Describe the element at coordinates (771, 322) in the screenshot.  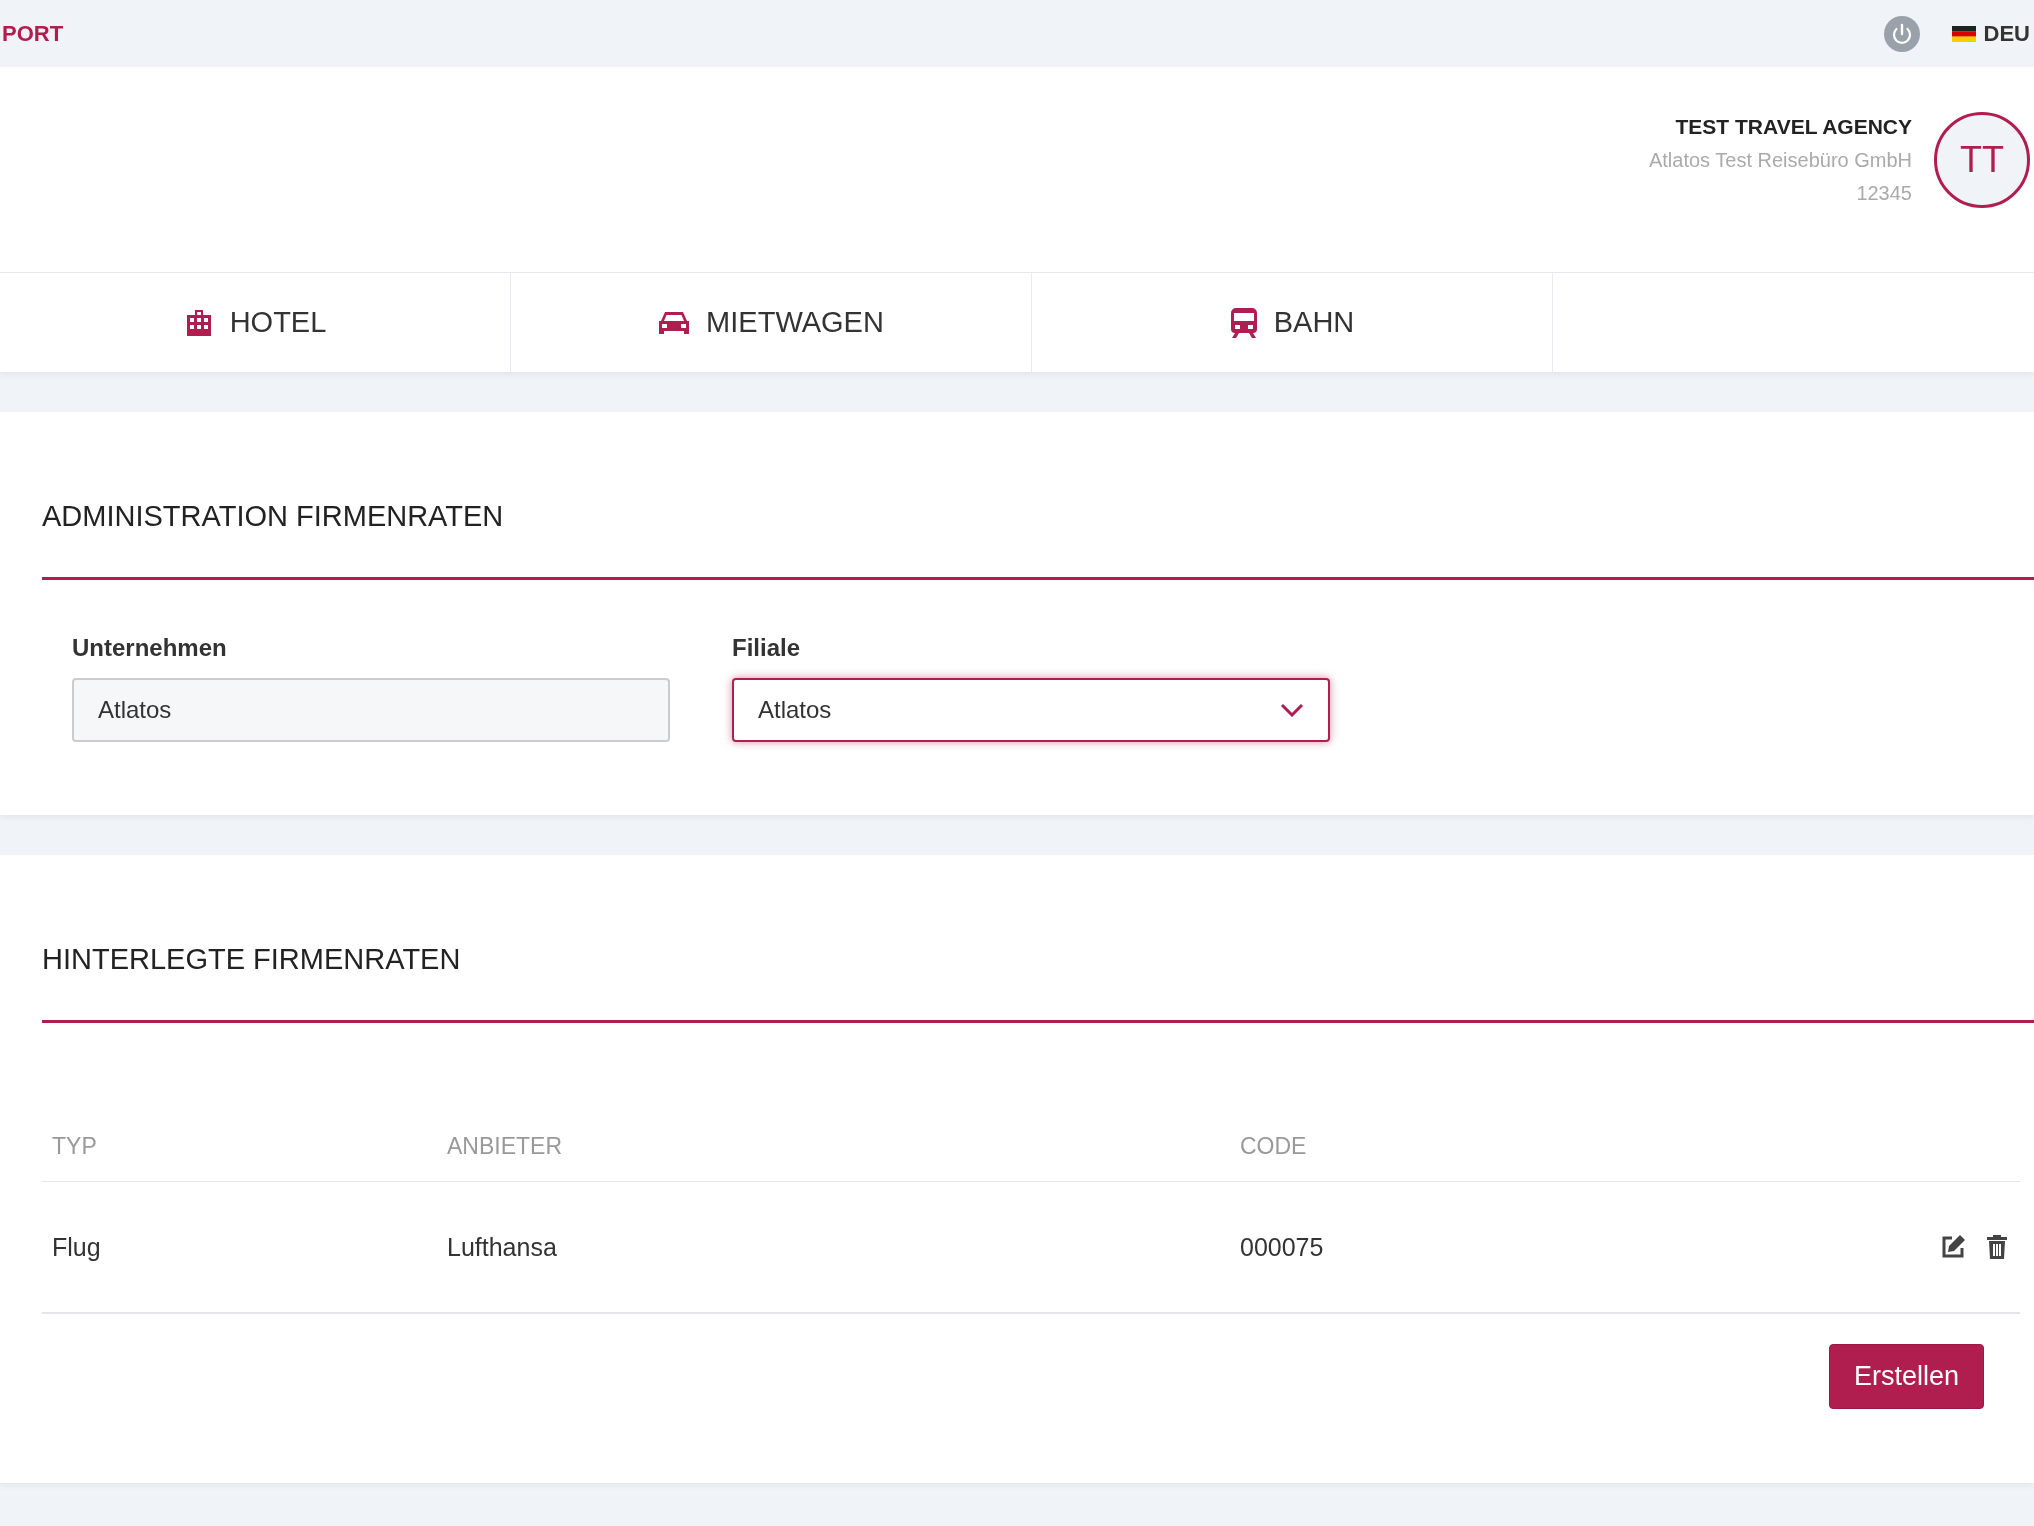
I see `nav-tab: MIETWAGEN` at that location.